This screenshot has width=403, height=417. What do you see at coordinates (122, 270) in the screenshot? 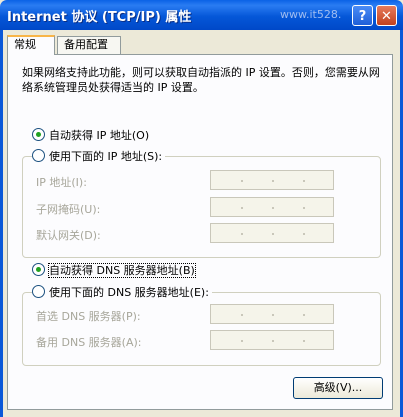
I see `radio-auto-dns-label: 自动获得 DNS 服务器地址(B)` at bounding box center [122, 270].